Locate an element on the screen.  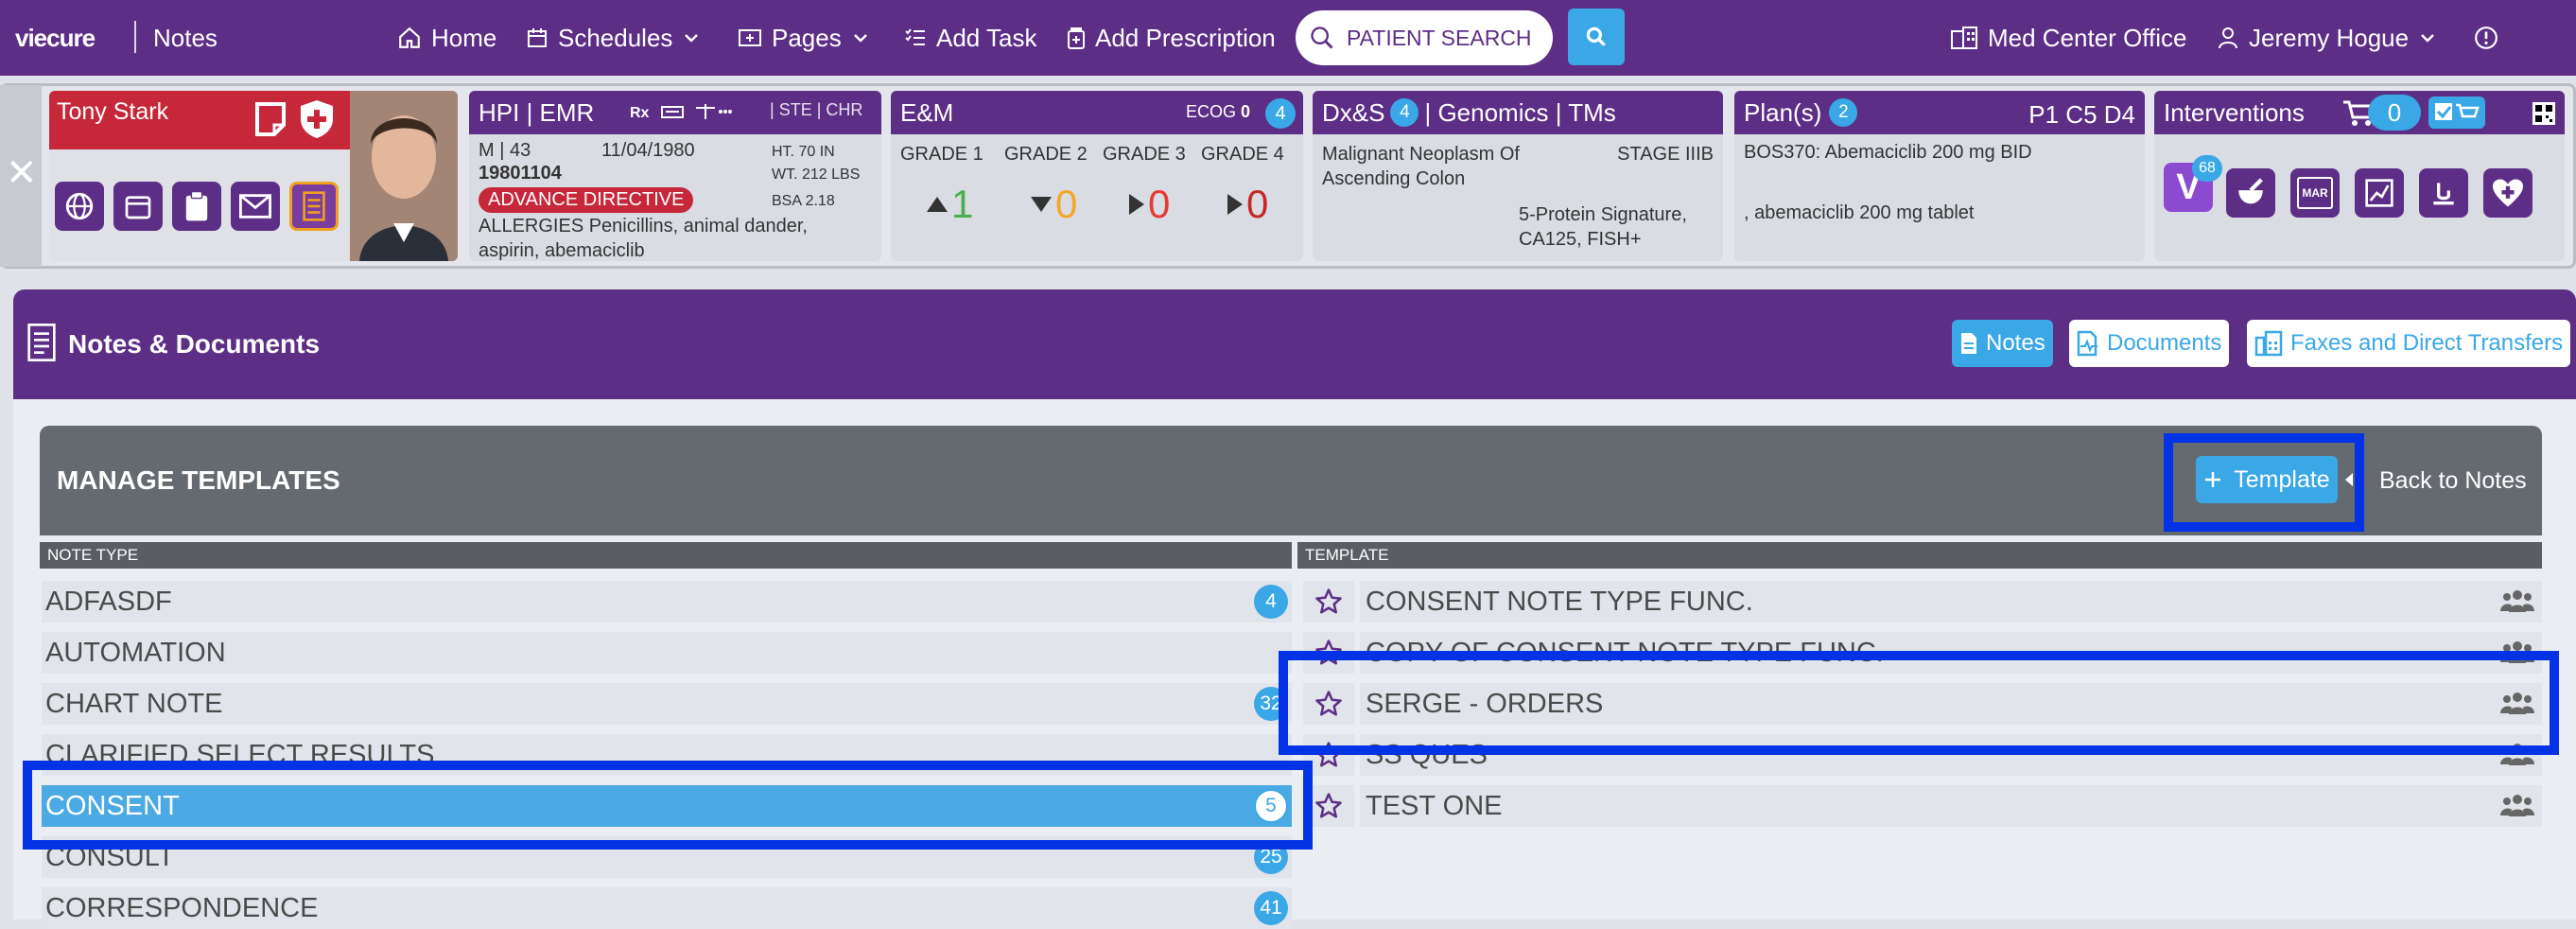
ste-label: | STE | CHR is located at coordinates (816, 110).